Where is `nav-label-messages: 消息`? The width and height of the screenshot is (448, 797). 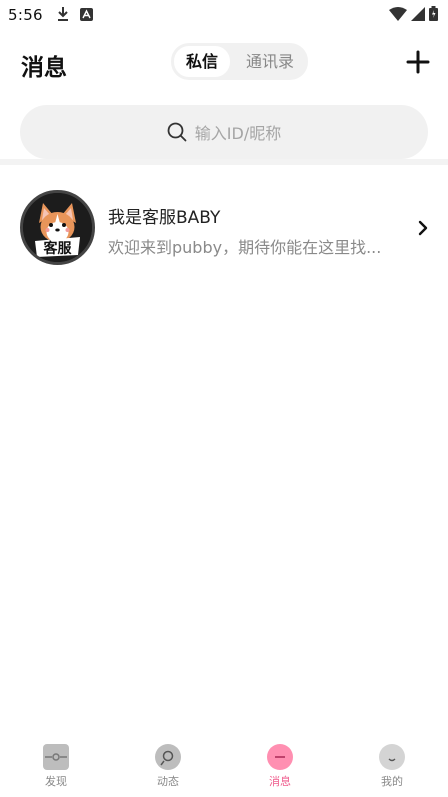 nav-label-messages: 消息 is located at coordinates (280, 781).